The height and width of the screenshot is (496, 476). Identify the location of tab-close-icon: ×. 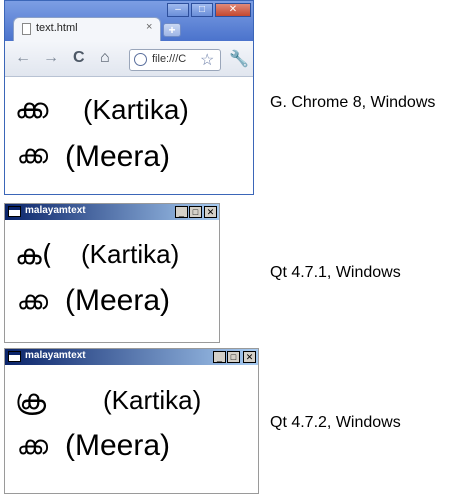
(149, 27).